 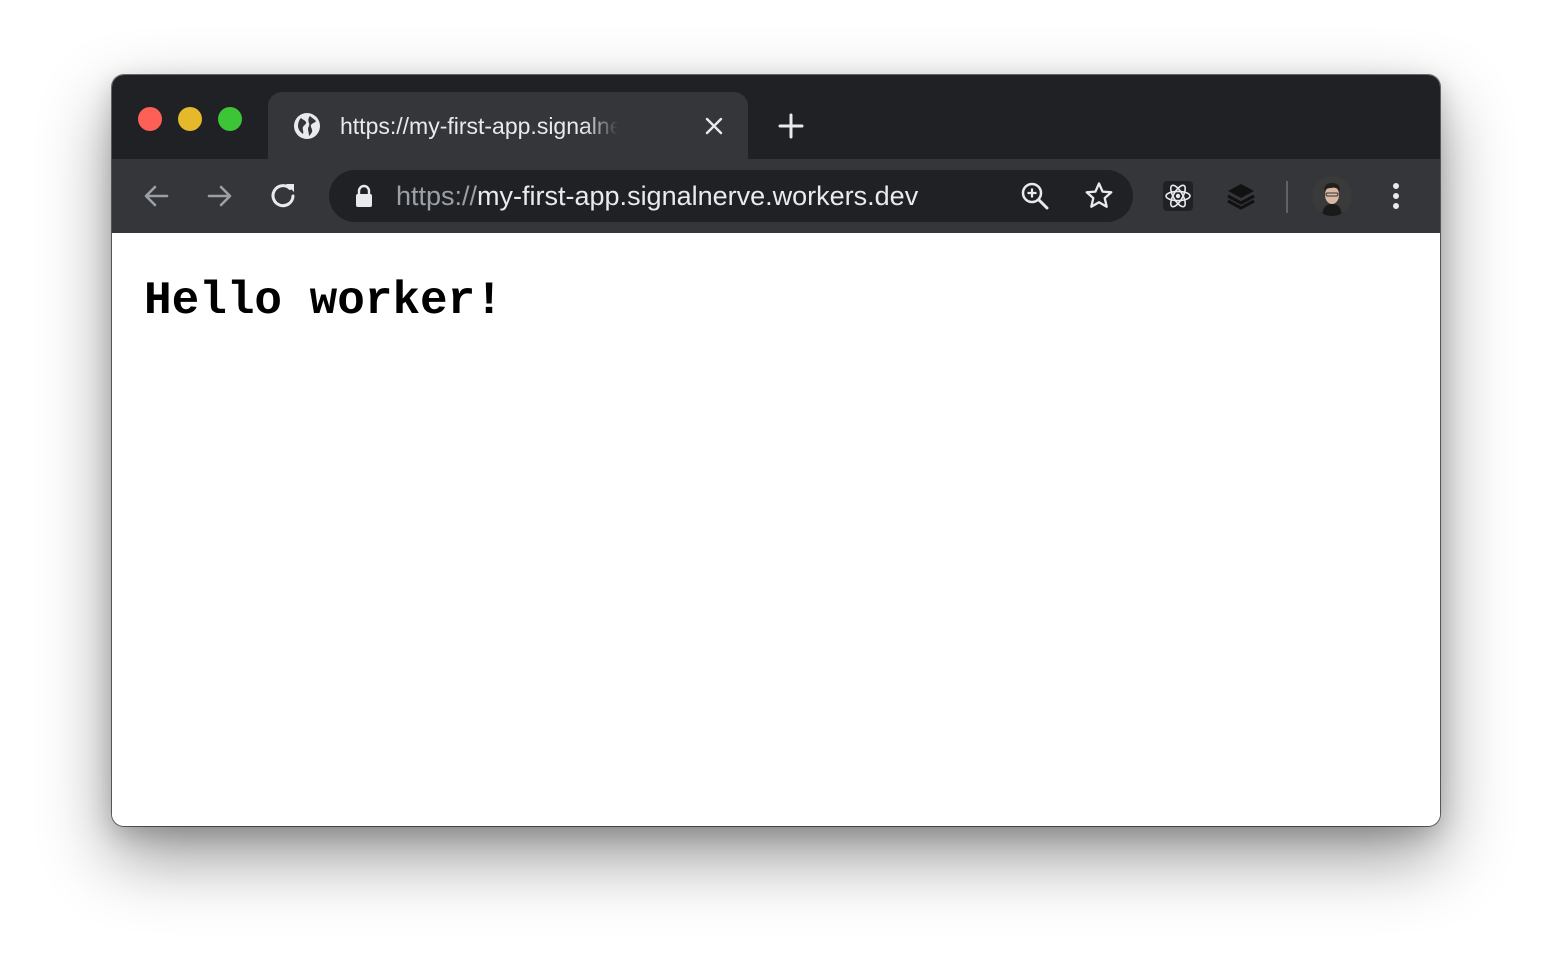 What do you see at coordinates (1287, 197) in the screenshot?
I see `toolbar-divider` at bounding box center [1287, 197].